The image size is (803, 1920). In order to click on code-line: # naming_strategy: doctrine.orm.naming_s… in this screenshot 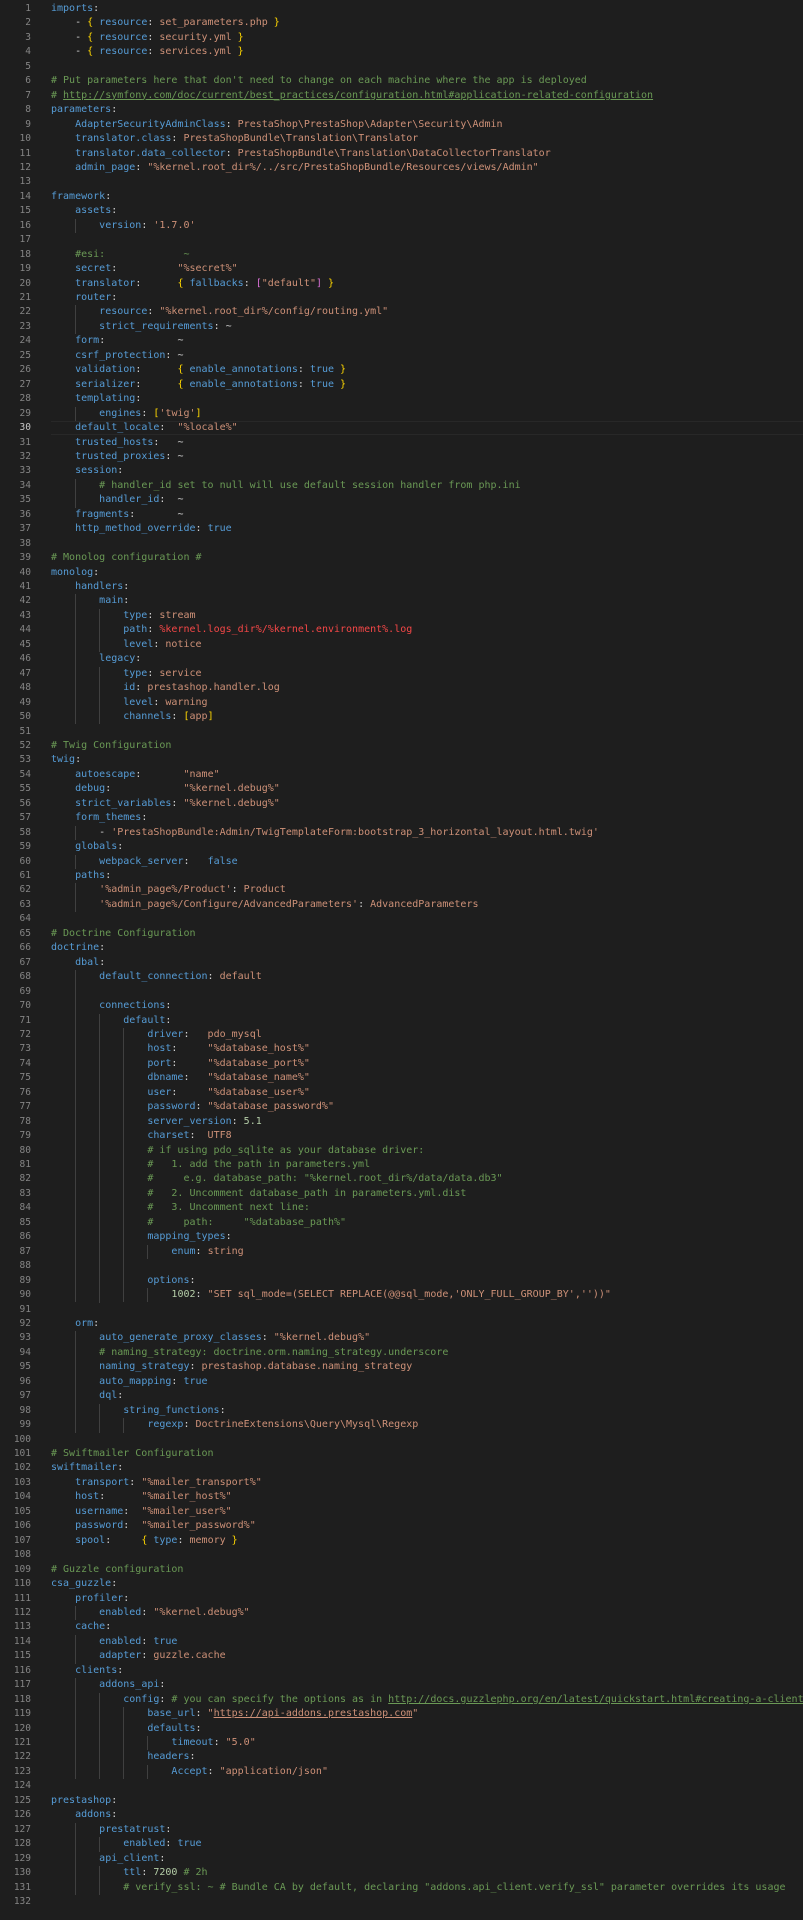, I will do `click(427, 1353)`.